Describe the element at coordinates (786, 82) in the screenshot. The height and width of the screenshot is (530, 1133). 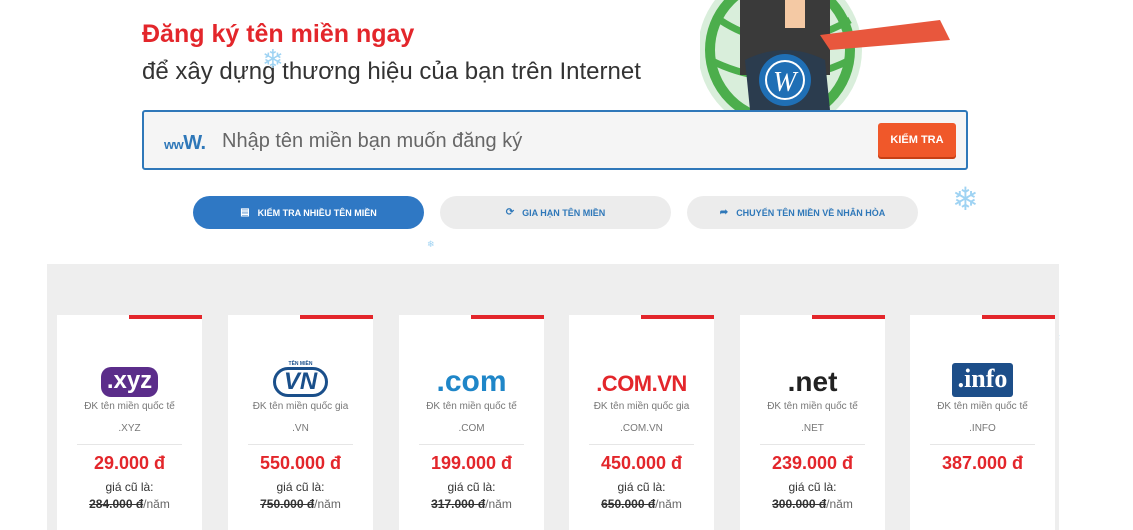
I see `svg-text: W` at that location.